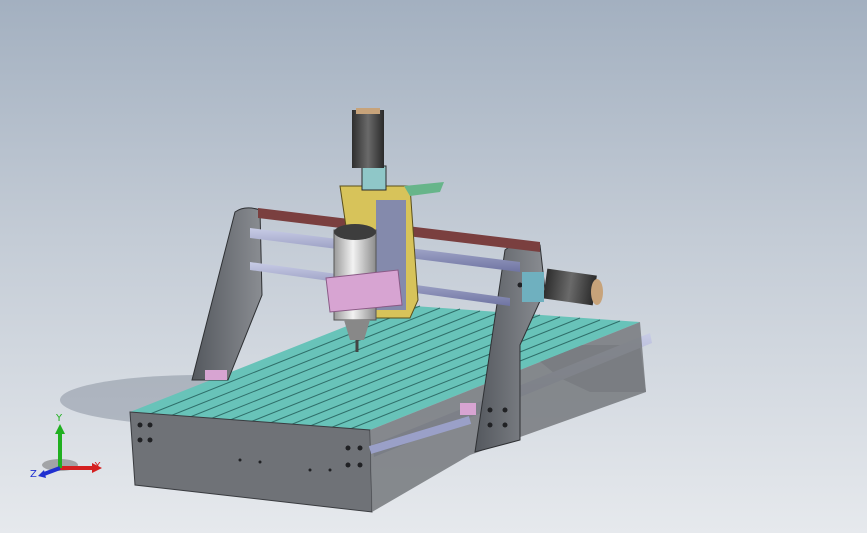 This screenshot has width=867, height=533. What do you see at coordinates (97, 466) in the screenshot?
I see `x-axis-label: X` at bounding box center [97, 466].